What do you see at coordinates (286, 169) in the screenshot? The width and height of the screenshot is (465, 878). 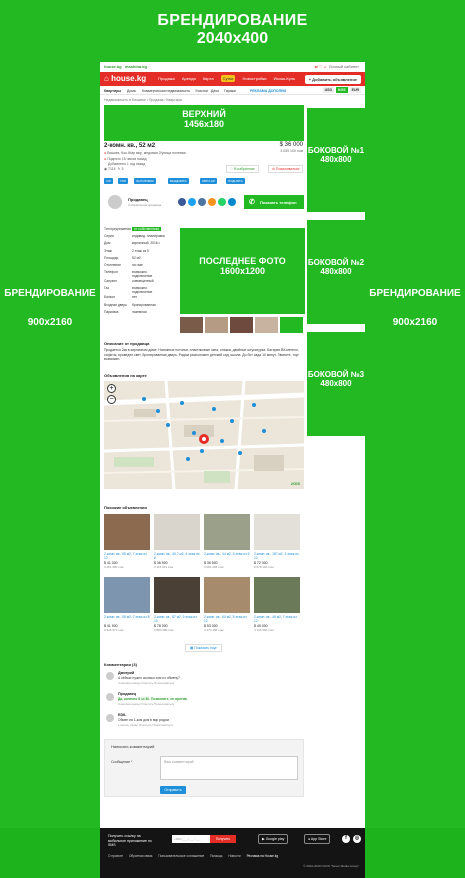 I see `complain-button: ⊘ Пожаловаться` at bounding box center [286, 169].